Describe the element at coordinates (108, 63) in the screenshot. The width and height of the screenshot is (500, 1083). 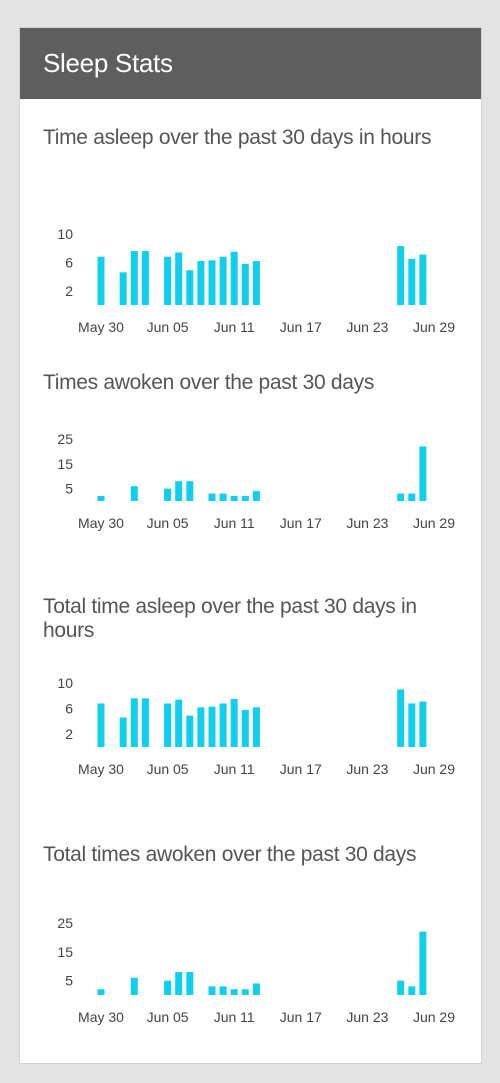
I see `panel-title: Sleep Stats` at that location.